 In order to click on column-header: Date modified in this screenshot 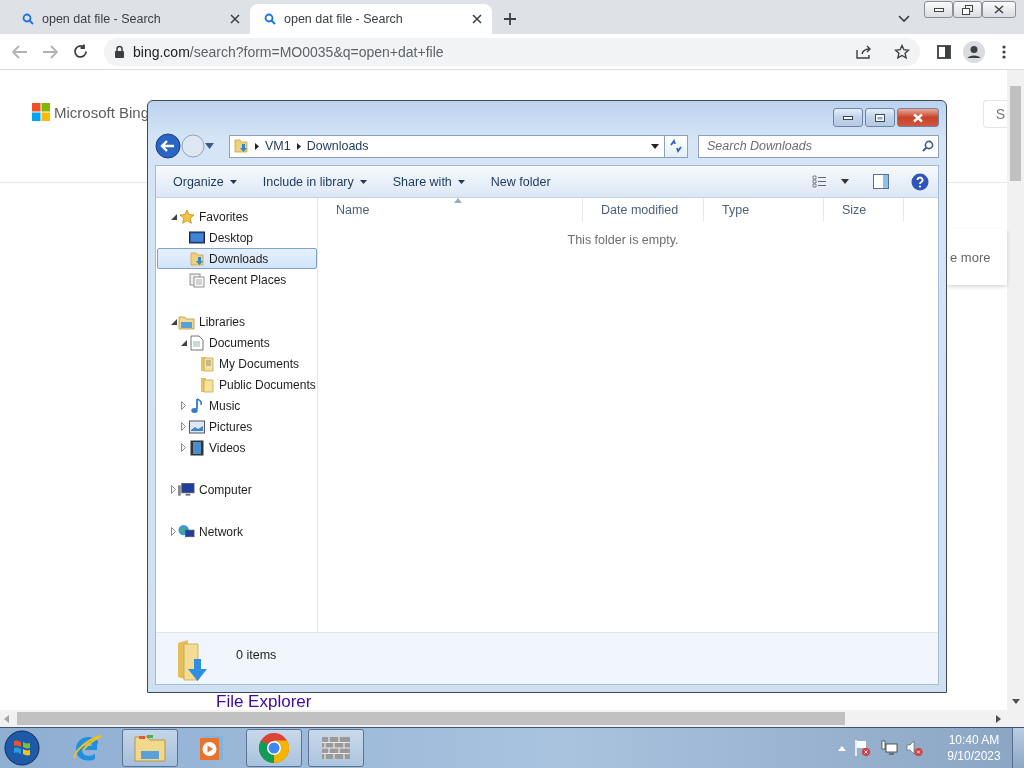, I will do `click(643, 210)`.